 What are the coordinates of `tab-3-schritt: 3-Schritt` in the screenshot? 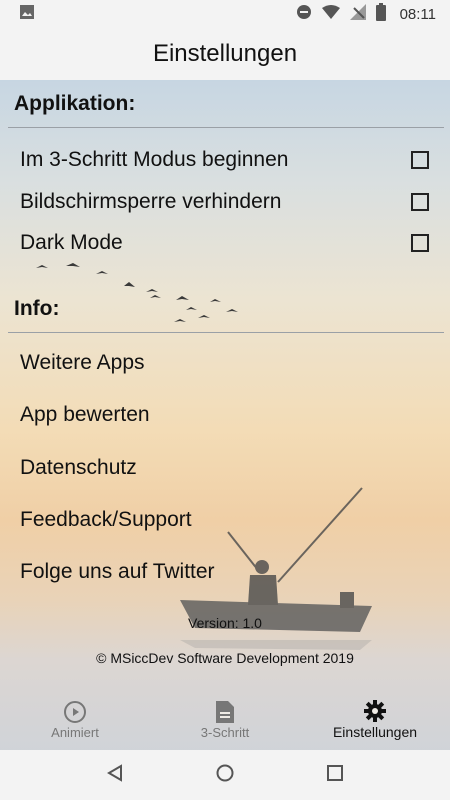 It's located at (225, 719).